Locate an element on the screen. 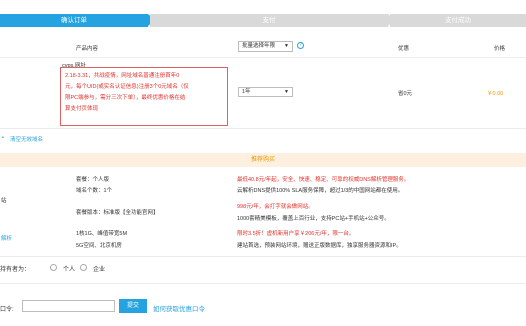  column-price: 价格 is located at coordinates (500, 49).